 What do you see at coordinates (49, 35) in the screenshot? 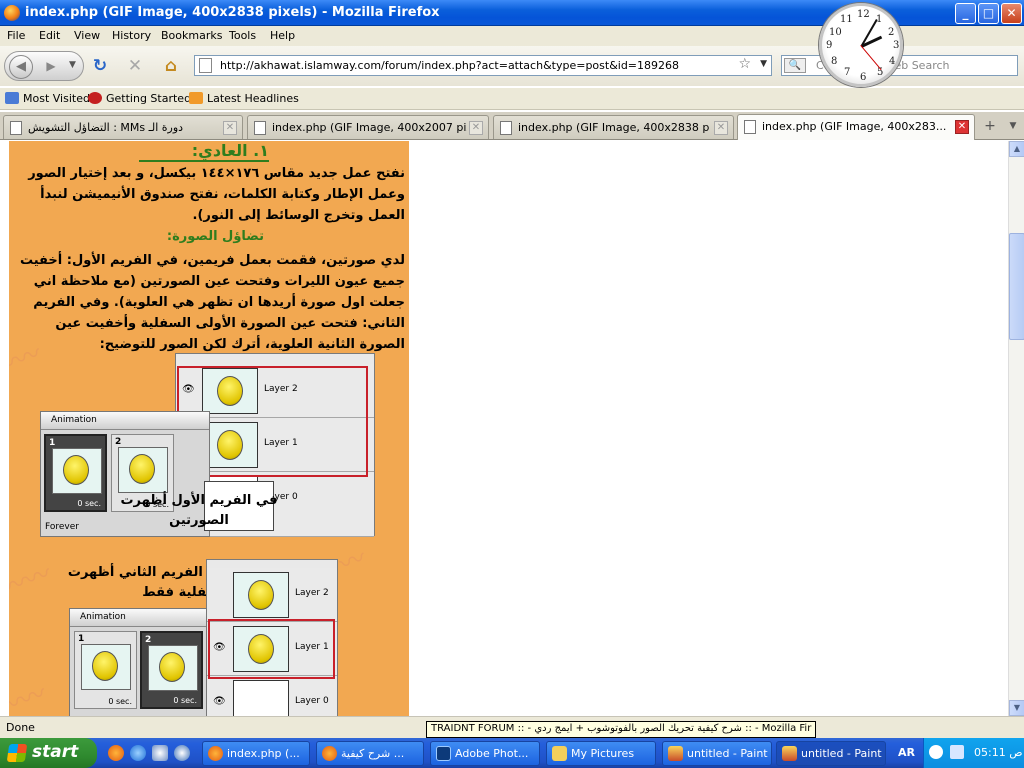
I see `menu-edit: Edit` at bounding box center [49, 35].